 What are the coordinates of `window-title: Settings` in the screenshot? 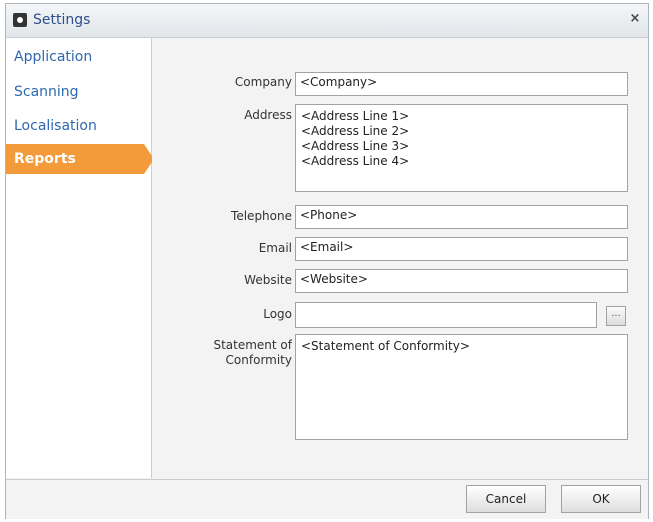 It's located at (62, 20).